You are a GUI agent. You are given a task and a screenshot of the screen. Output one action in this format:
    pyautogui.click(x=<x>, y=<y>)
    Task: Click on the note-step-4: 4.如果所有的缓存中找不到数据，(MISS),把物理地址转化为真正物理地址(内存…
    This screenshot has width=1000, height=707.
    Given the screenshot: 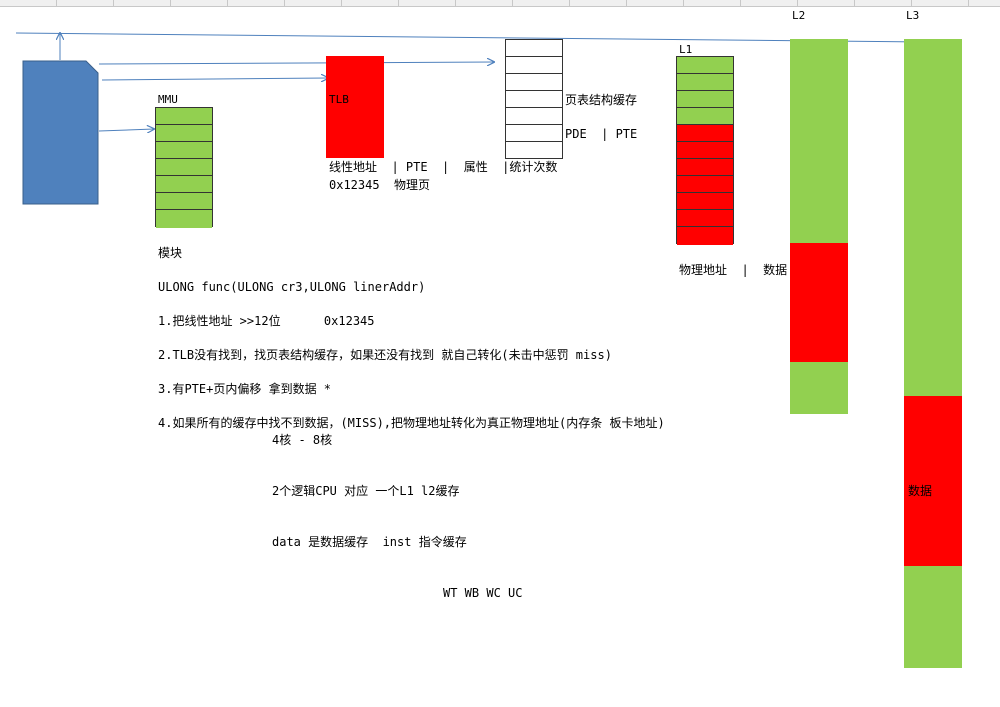 What is the action you would take?
    pyautogui.click(x=411, y=423)
    